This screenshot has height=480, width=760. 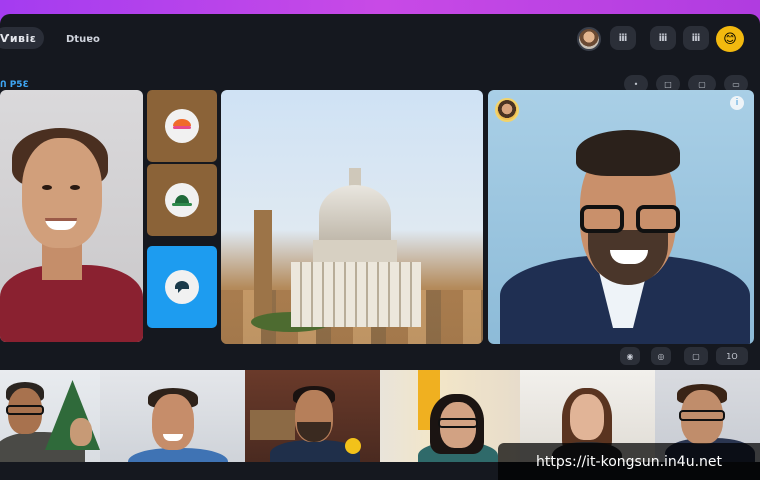 What do you see at coordinates (696, 38) in the screenshot?
I see `header-button-3: ⅲ` at bounding box center [696, 38].